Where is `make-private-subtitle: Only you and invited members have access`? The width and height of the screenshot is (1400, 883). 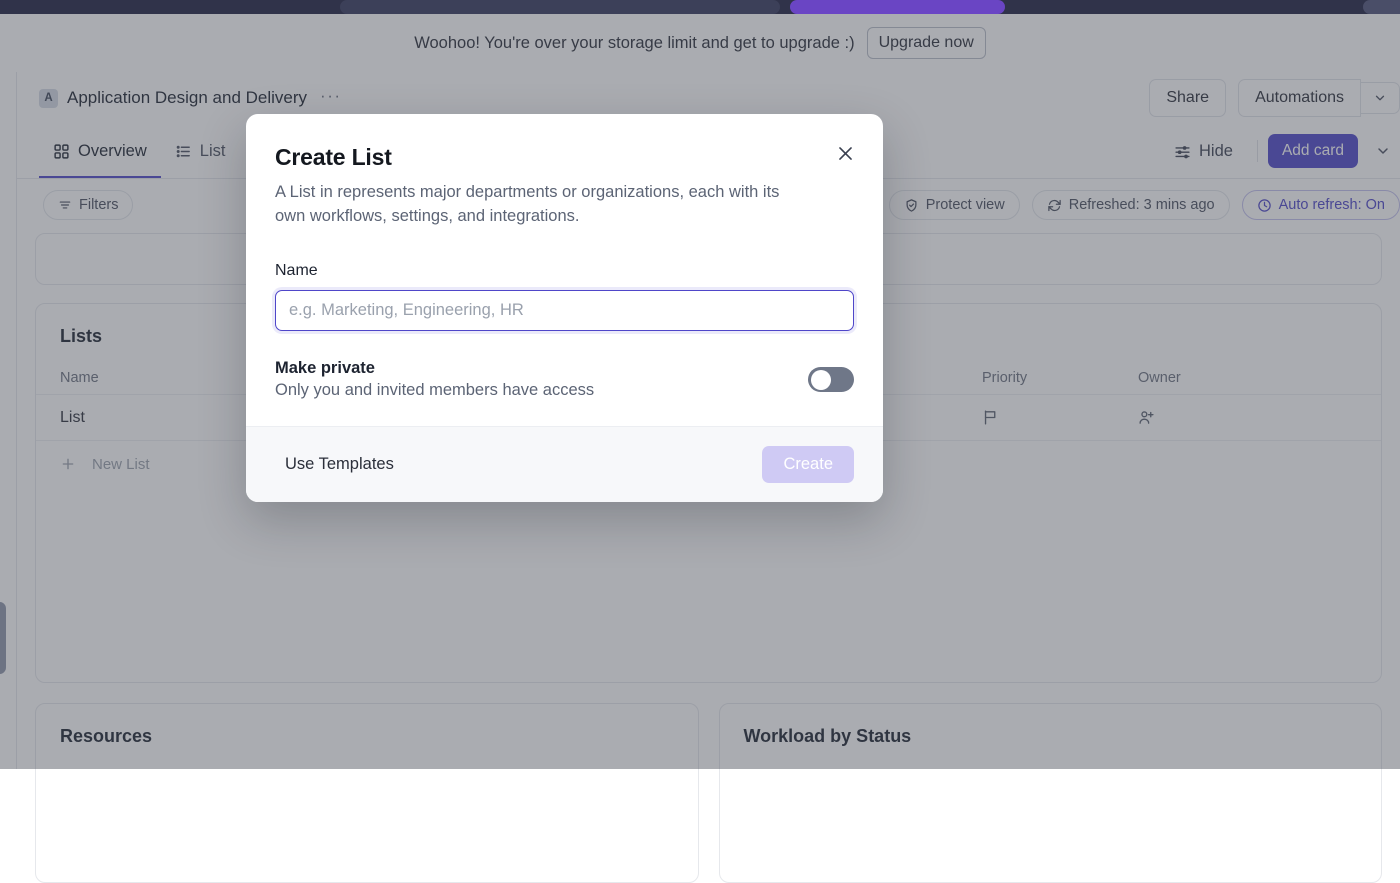 make-private-subtitle: Only you and invited members have access is located at coordinates (434, 390).